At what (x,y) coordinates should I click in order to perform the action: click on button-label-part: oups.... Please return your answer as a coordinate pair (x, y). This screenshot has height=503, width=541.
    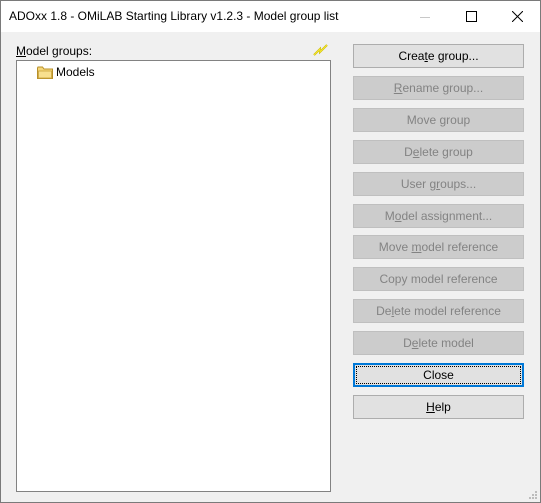
    Looking at the image, I should click on (458, 183).